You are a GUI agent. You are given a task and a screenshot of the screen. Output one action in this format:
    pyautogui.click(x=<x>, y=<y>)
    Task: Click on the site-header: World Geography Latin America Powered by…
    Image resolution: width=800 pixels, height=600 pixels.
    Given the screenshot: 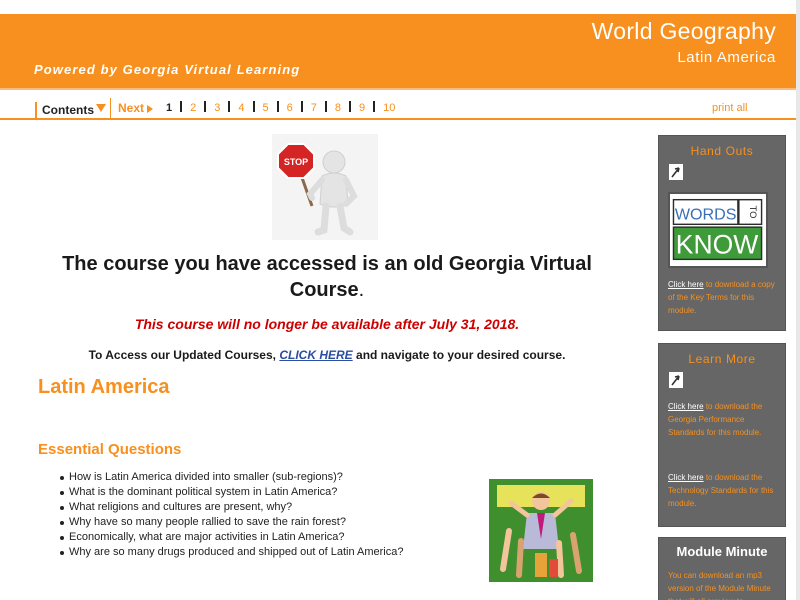 What is the action you would take?
    pyautogui.click(x=398, y=51)
    